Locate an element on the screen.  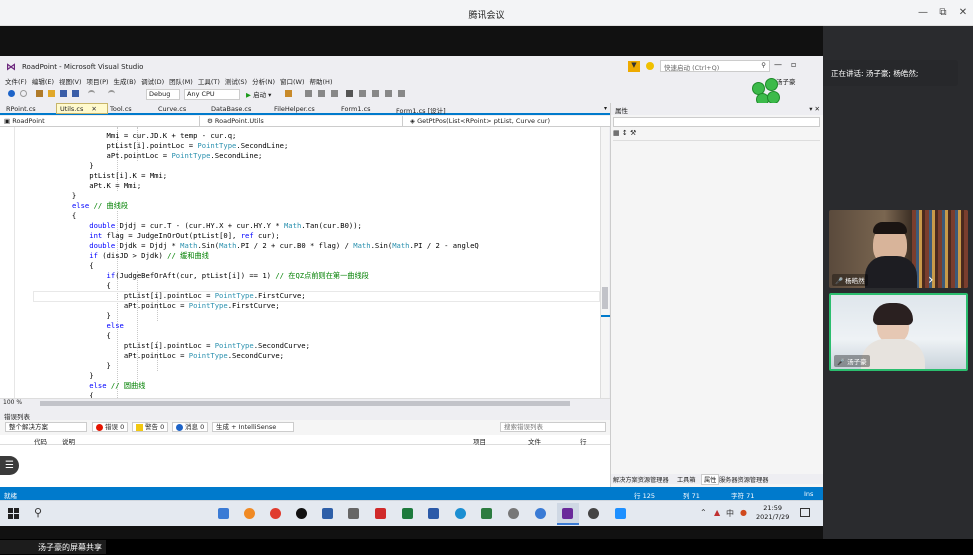
tab-form1-designer: Form1.cs [设计] is located at coordinates (421, 110).